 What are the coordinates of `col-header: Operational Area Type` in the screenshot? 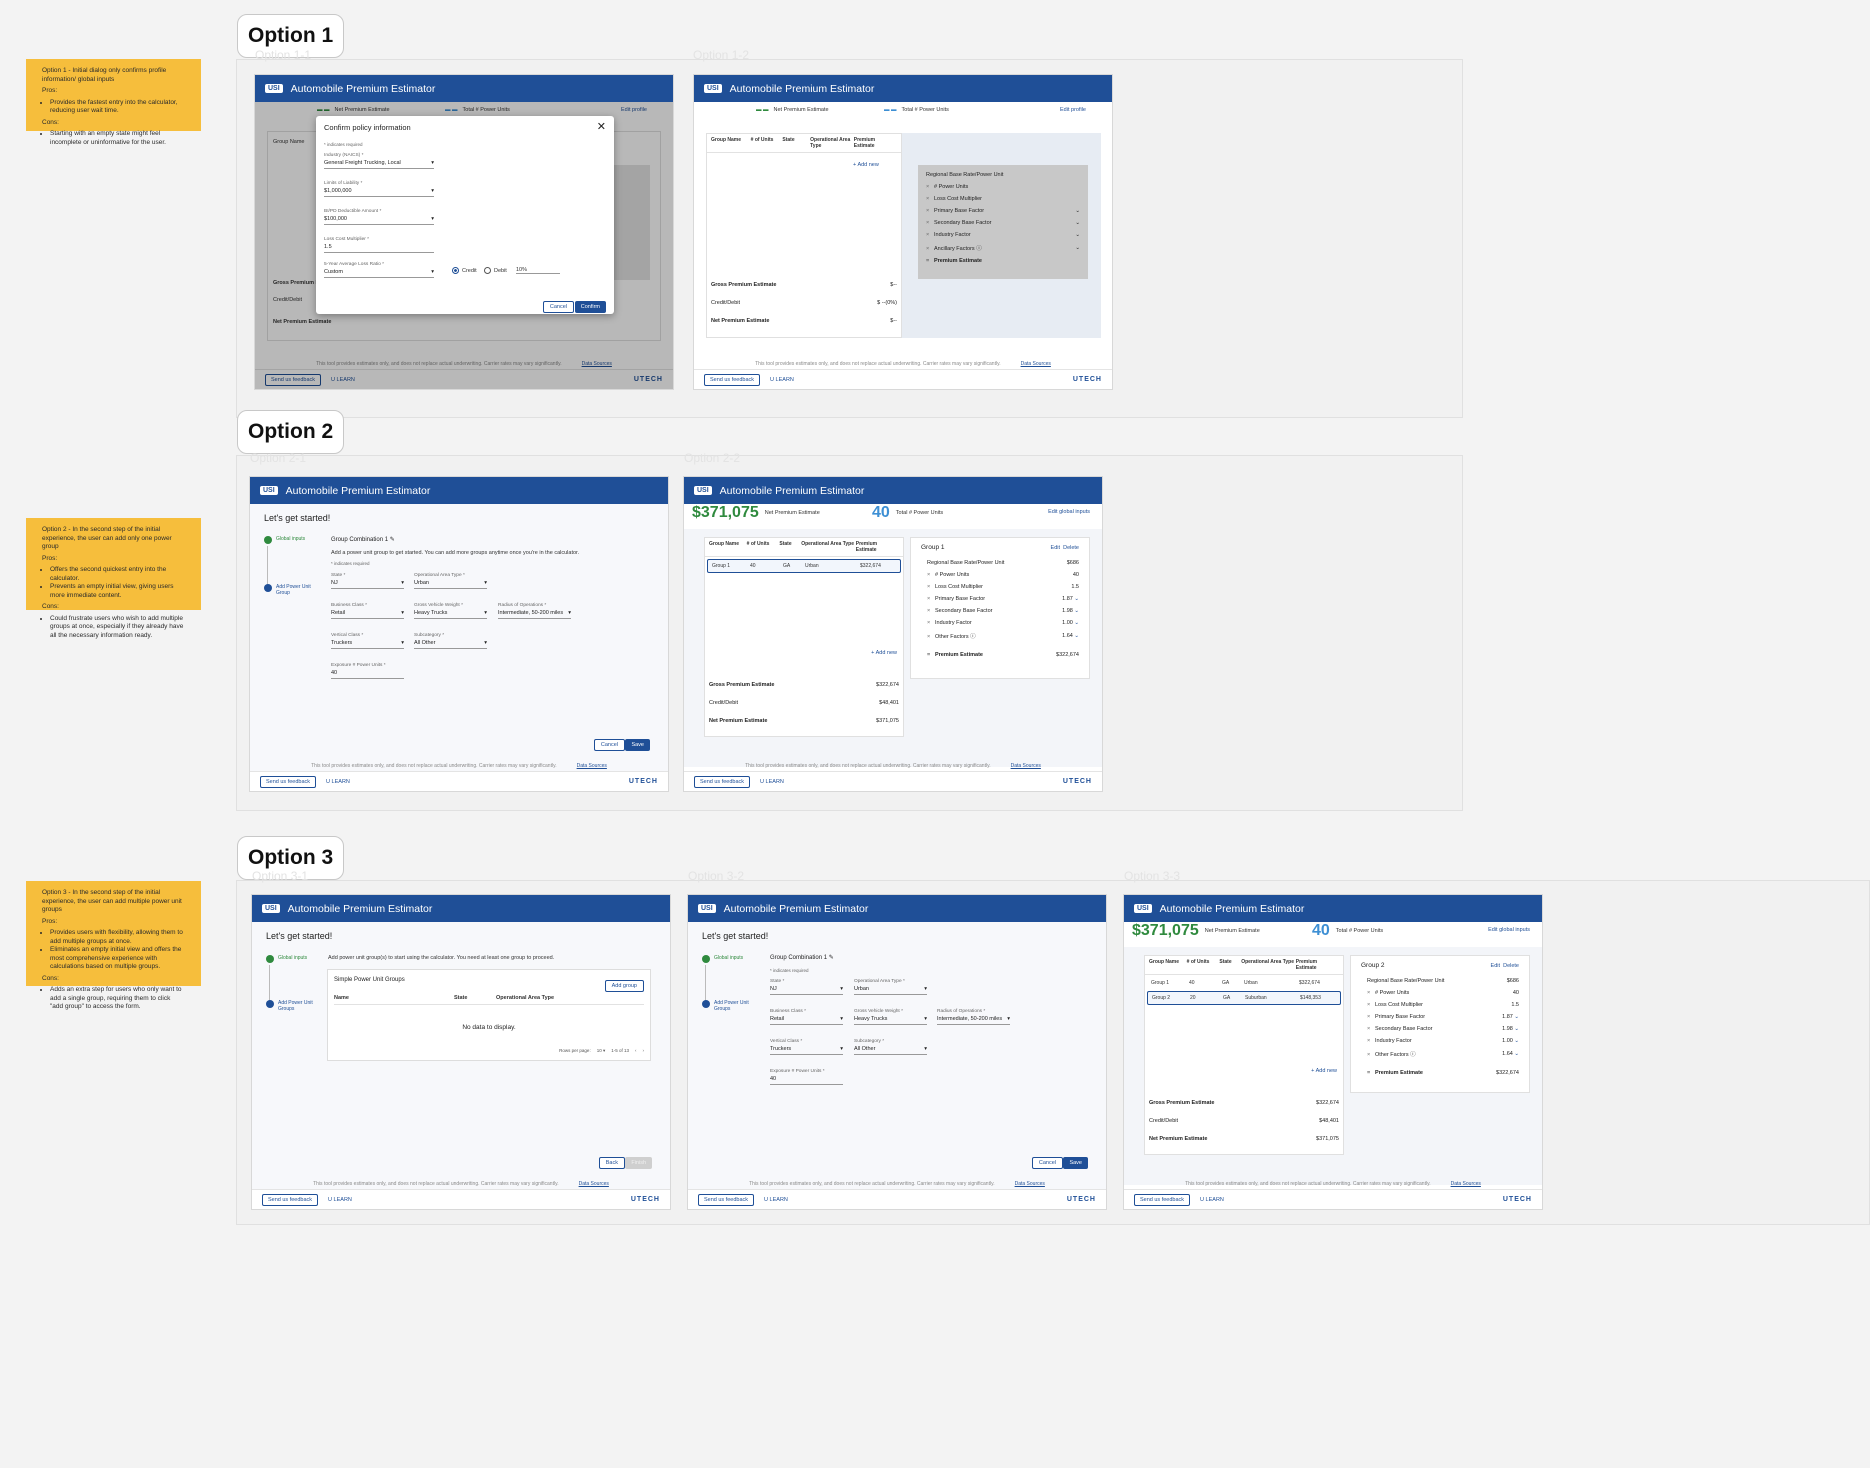 It's located at (827, 544).